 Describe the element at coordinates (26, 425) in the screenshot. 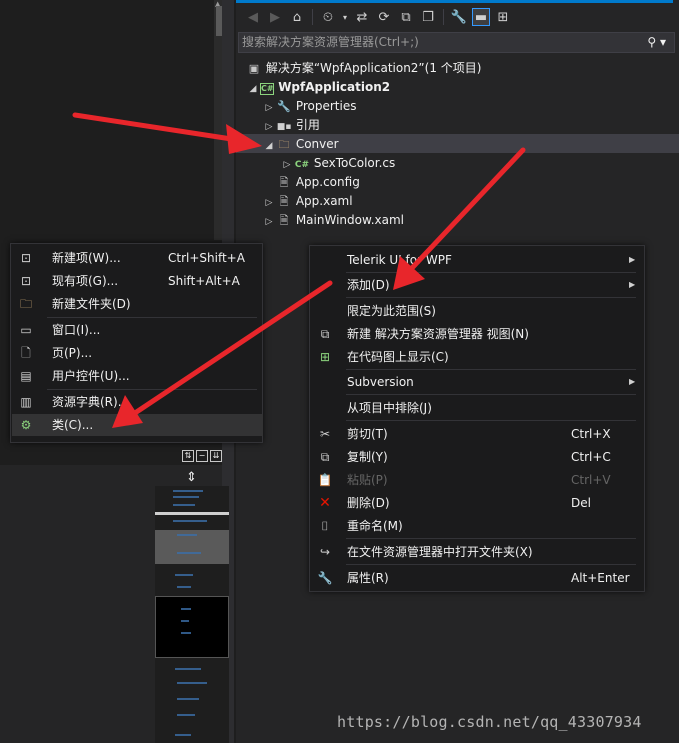

I see `class-icon: ⚙` at that location.